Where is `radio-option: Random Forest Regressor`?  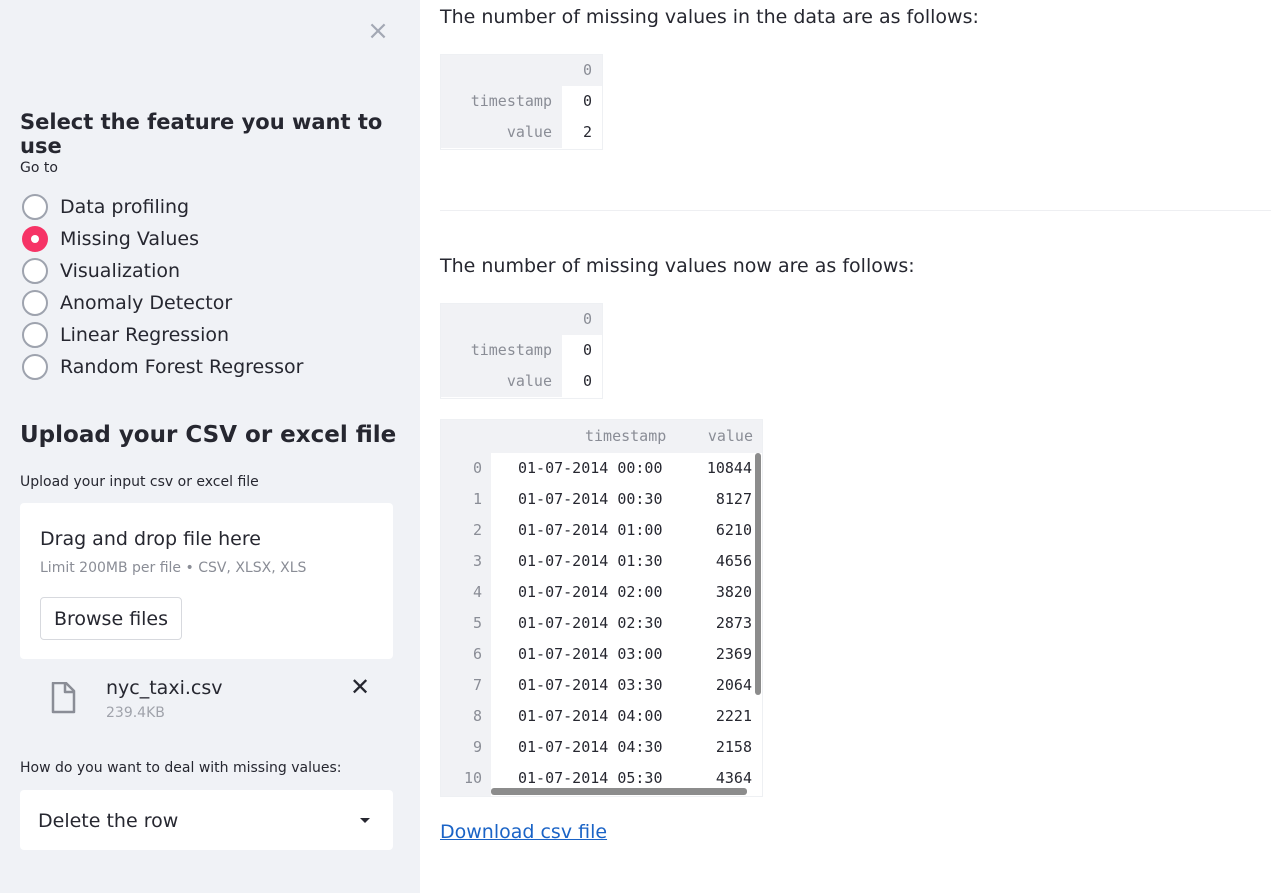 radio-option: Random Forest Regressor is located at coordinates (162, 367).